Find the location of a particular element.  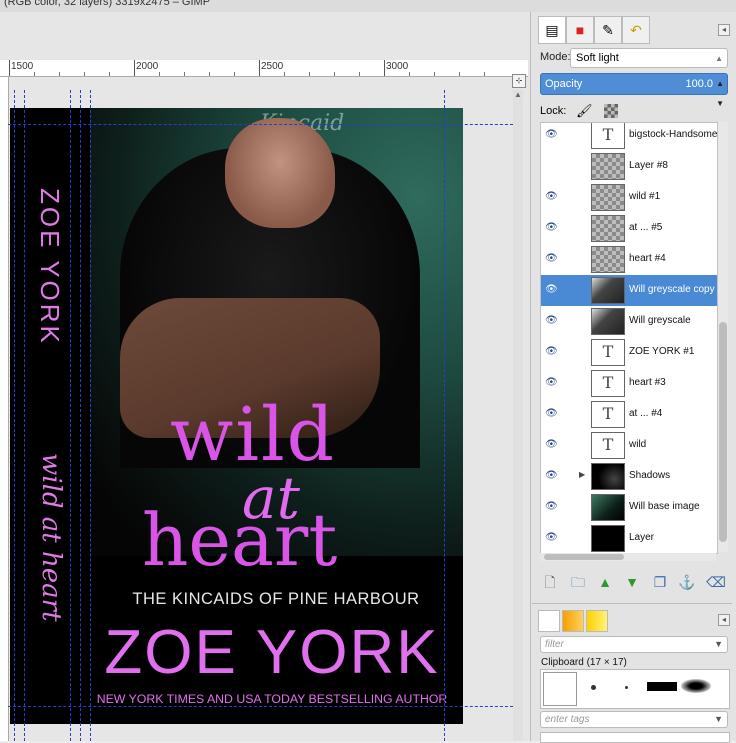

opacity-value: 100.0 is located at coordinates (699, 84).